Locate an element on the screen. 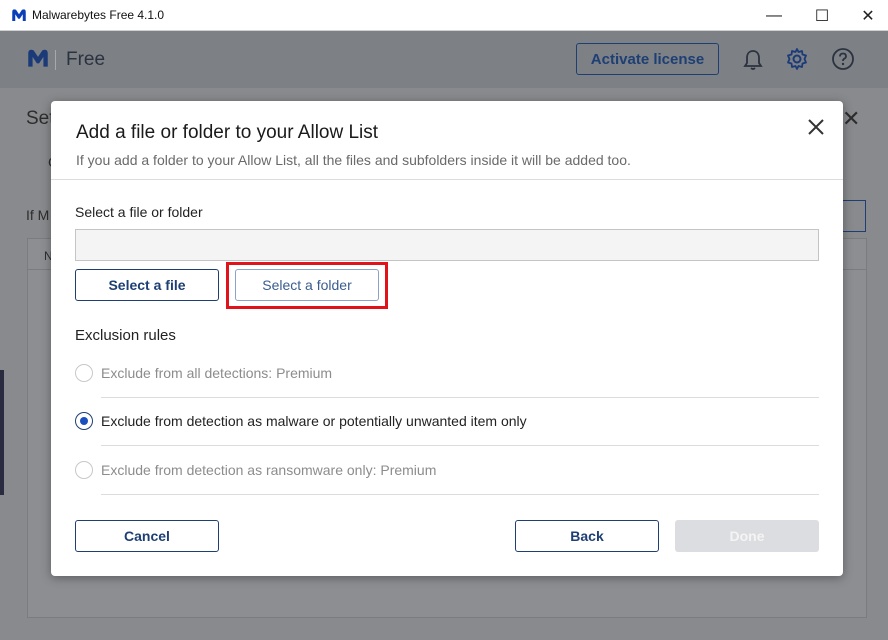  window-title: Malwarebytes Free 4.1.0 is located at coordinates (98, 15).